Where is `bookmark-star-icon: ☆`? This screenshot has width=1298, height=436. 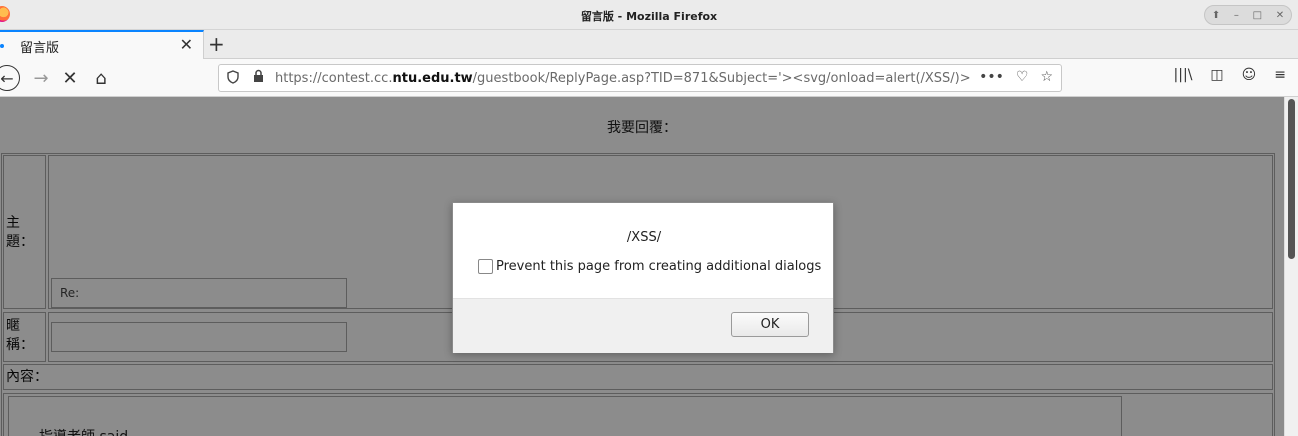
bookmark-star-icon: ☆ is located at coordinates (1046, 77).